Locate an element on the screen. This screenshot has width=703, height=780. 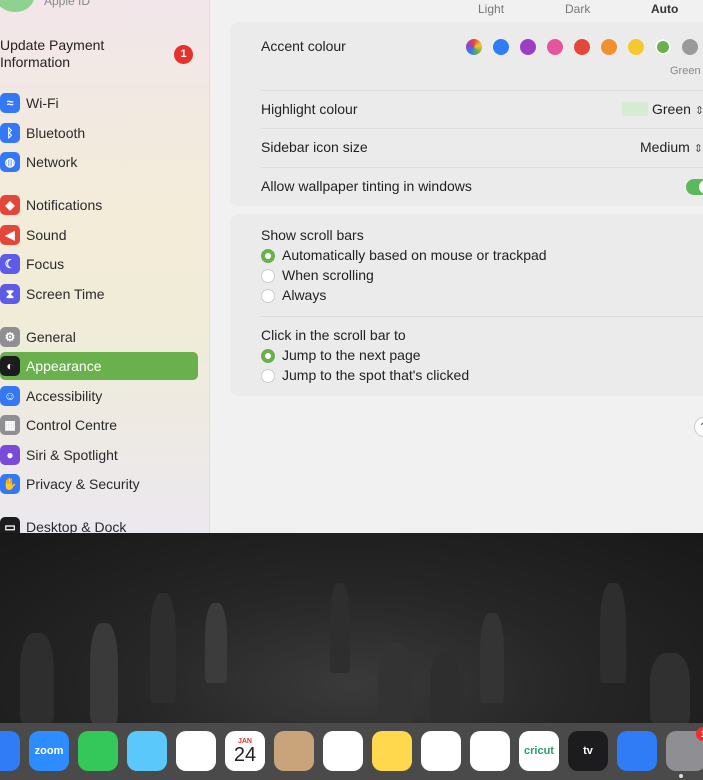
click-spot-label: Jump to the spot that's clicked is located at coordinates (375, 375).